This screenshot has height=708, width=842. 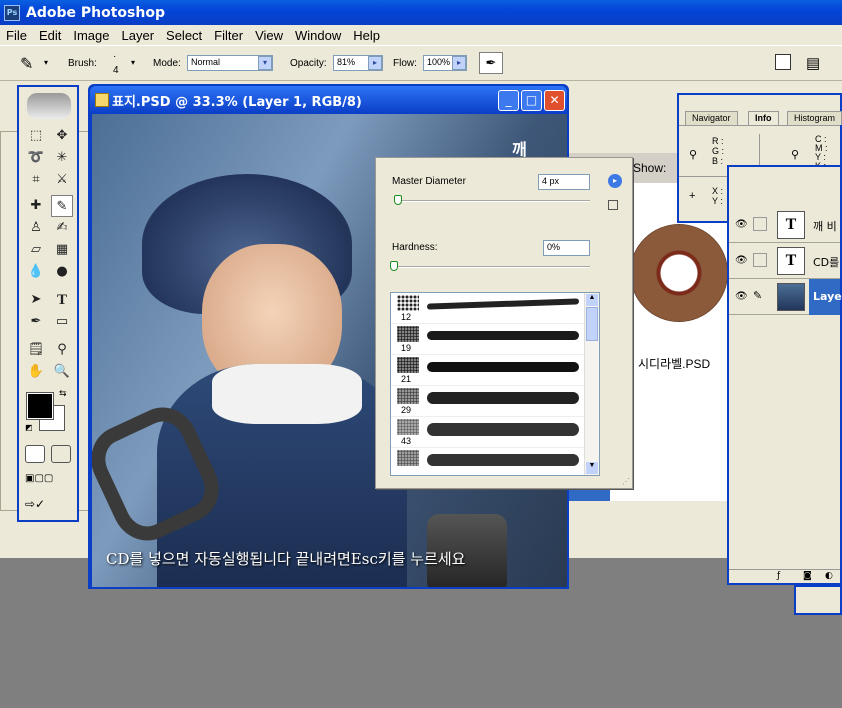 What do you see at coordinates (62, 300) in the screenshot?
I see `type-tool-icon: T` at bounding box center [62, 300].